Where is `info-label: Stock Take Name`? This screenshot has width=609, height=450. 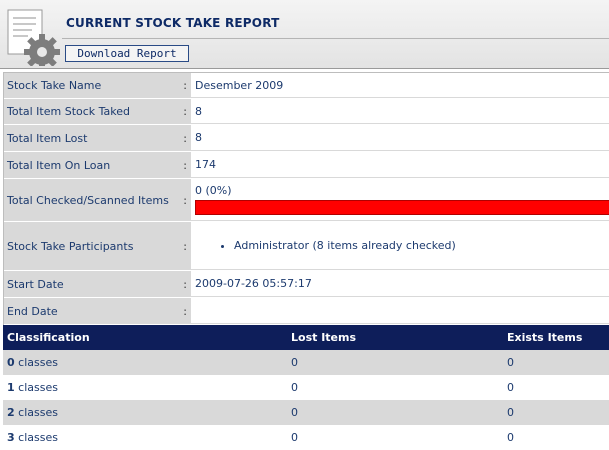 info-label: Stock Take Name is located at coordinates (54, 85).